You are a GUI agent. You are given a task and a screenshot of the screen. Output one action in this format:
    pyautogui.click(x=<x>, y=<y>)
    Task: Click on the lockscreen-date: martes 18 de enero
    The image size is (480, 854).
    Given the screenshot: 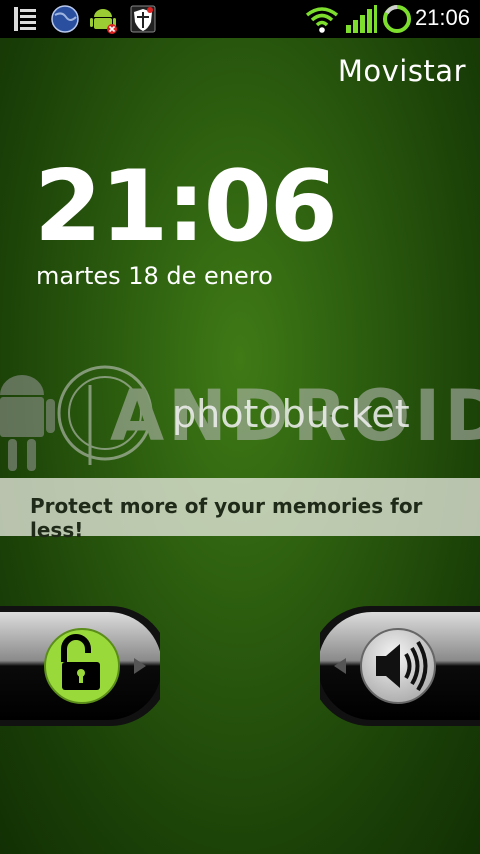 What is the action you would take?
    pyautogui.click(x=154, y=276)
    